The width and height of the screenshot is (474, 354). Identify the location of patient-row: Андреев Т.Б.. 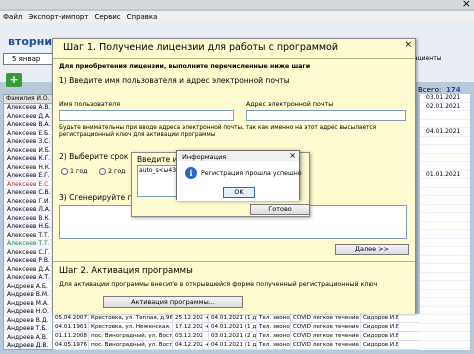
(28, 329).